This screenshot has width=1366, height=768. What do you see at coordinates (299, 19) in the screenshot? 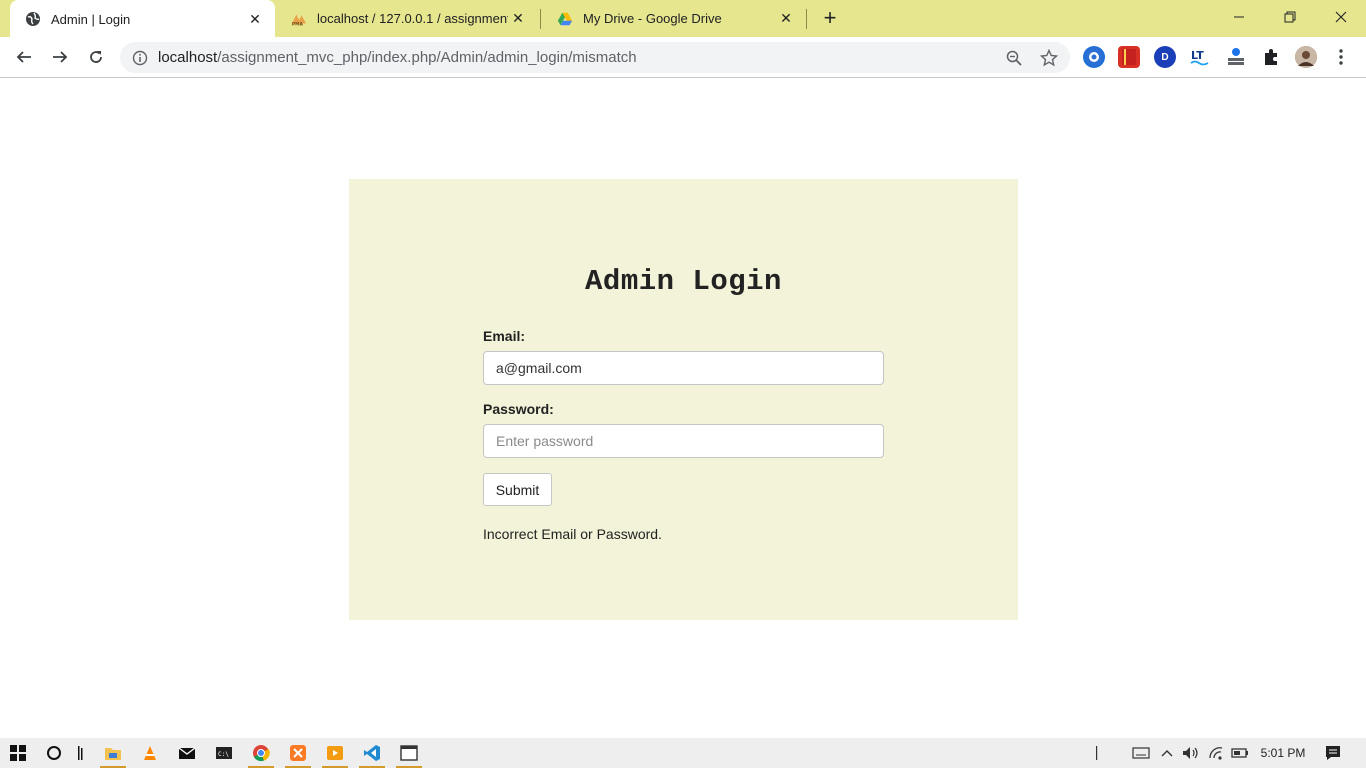
I see `phpmyadmin-icon: PMA` at bounding box center [299, 19].